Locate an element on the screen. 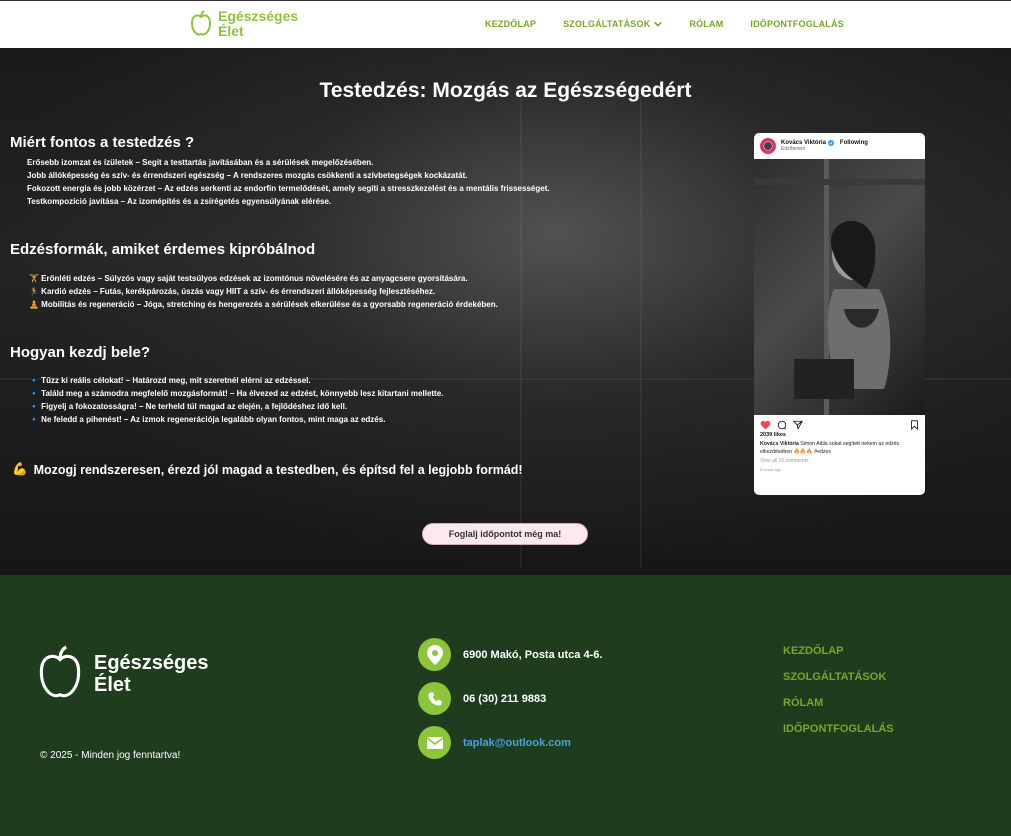  page-title: Testedzés: Mozgás az Egészségedért is located at coordinates (505, 90).